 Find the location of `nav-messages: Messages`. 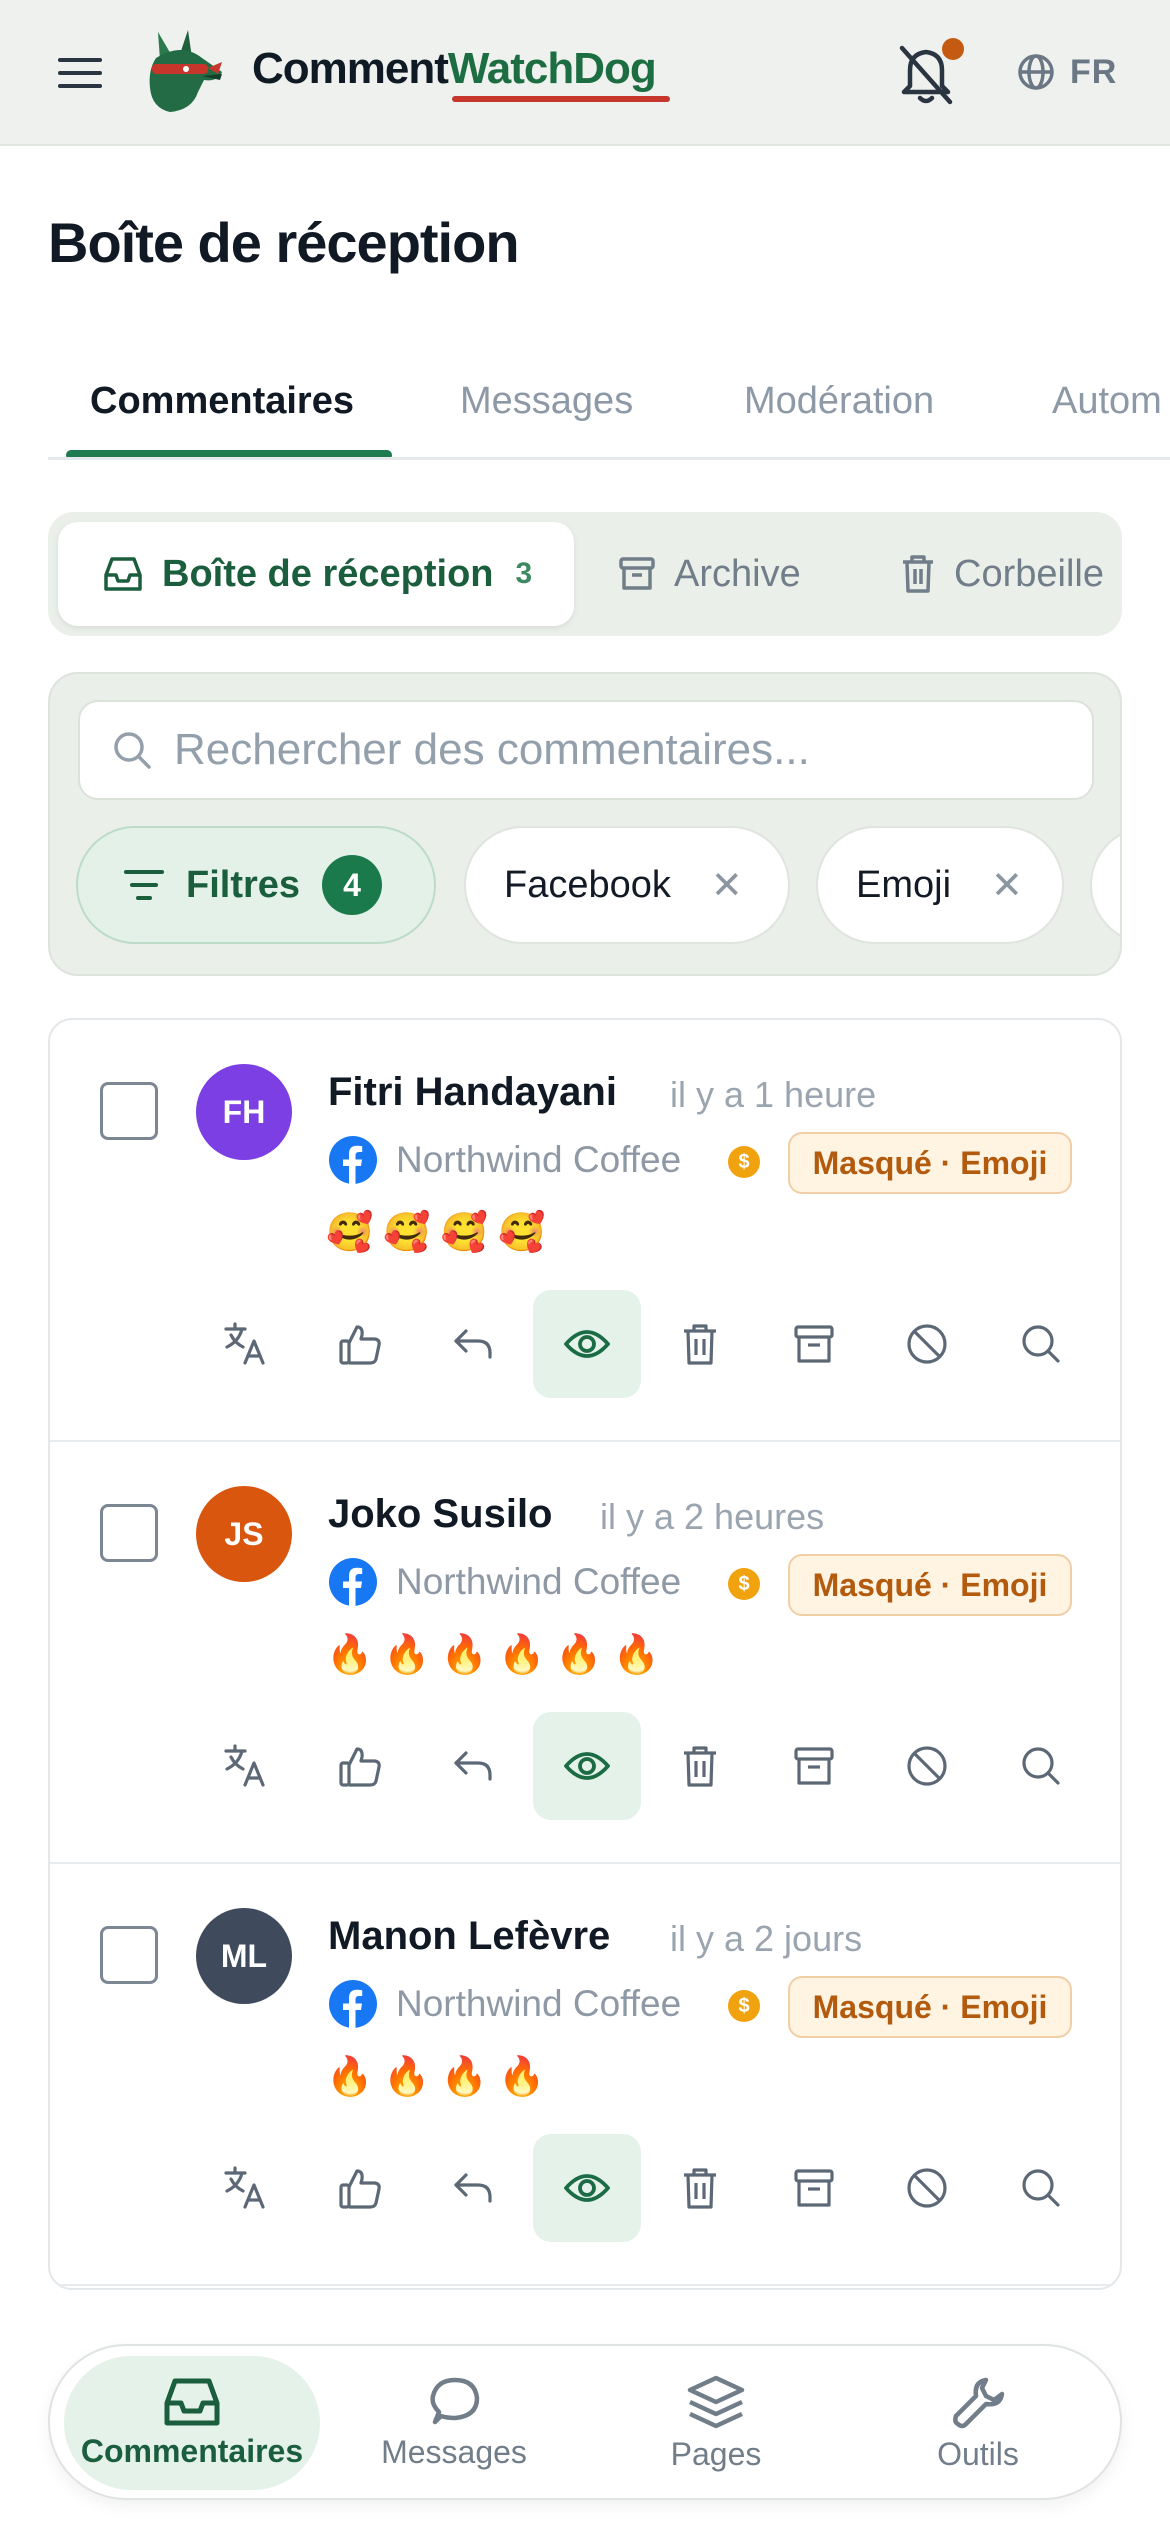

nav-messages: Messages is located at coordinates (454, 2423).